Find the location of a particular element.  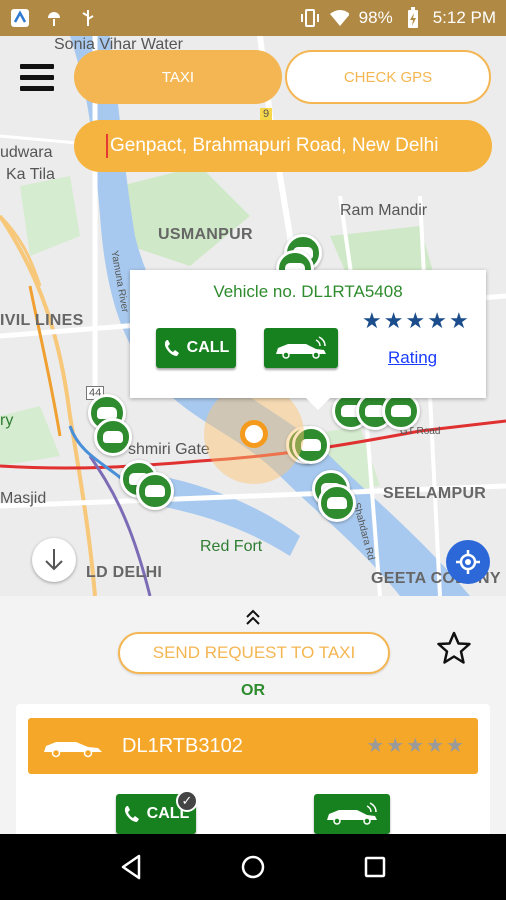

vehicle-number: DL1RTB3102 is located at coordinates (182, 745).